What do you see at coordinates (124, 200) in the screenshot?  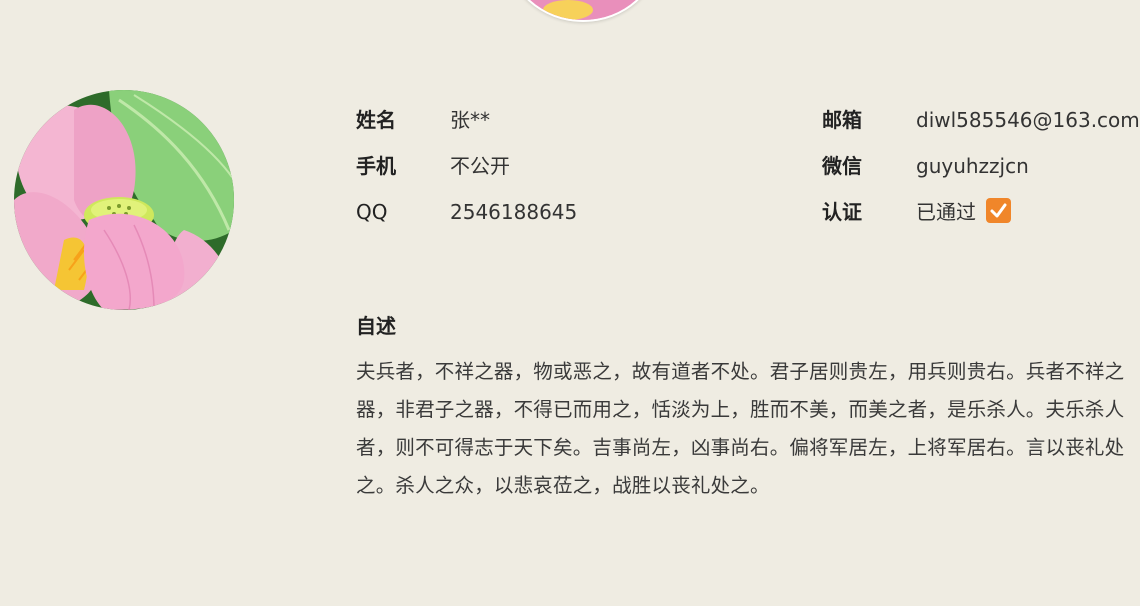 I see `avatar` at bounding box center [124, 200].